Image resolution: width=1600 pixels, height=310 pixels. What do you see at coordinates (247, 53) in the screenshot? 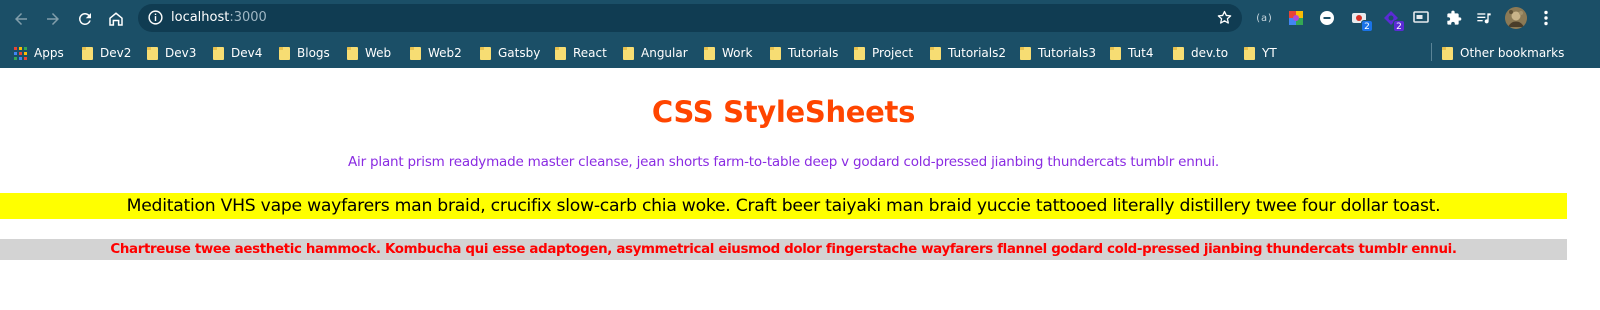
I see `bookmark-label: Dev4` at bounding box center [247, 53].